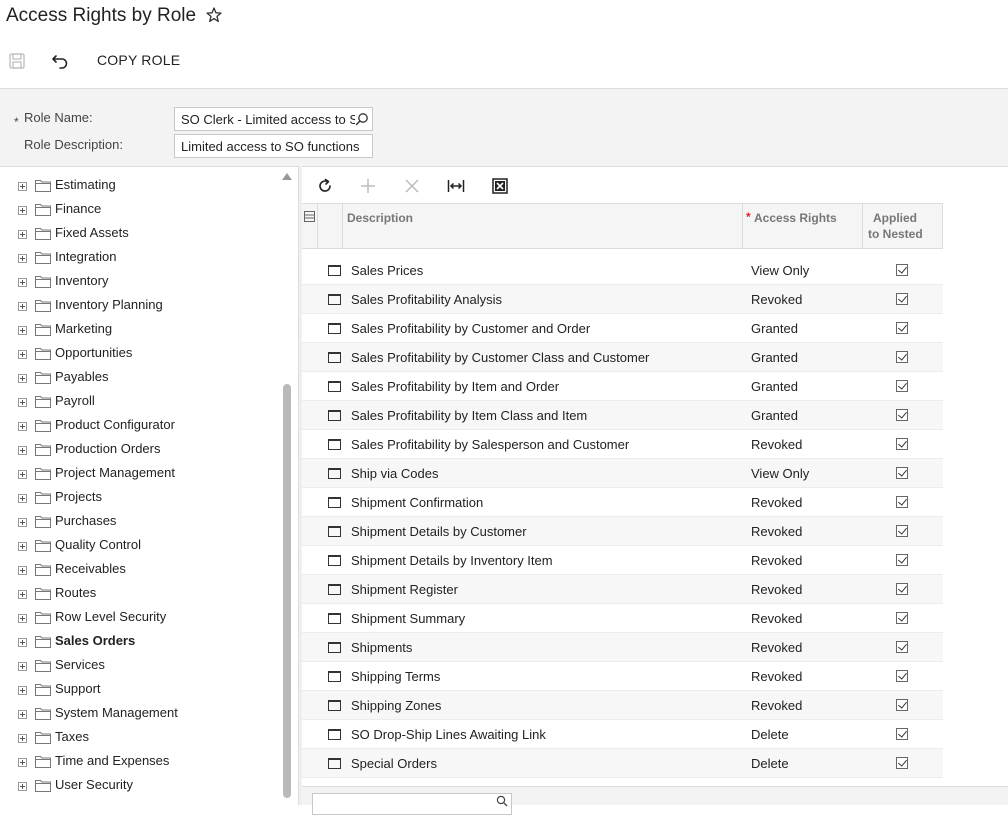 This screenshot has height=815, width=1008. What do you see at coordinates (803, 226) in the screenshot?
I see `access-rights-column-header: * Access Rights` at bounding box center [803, 226].